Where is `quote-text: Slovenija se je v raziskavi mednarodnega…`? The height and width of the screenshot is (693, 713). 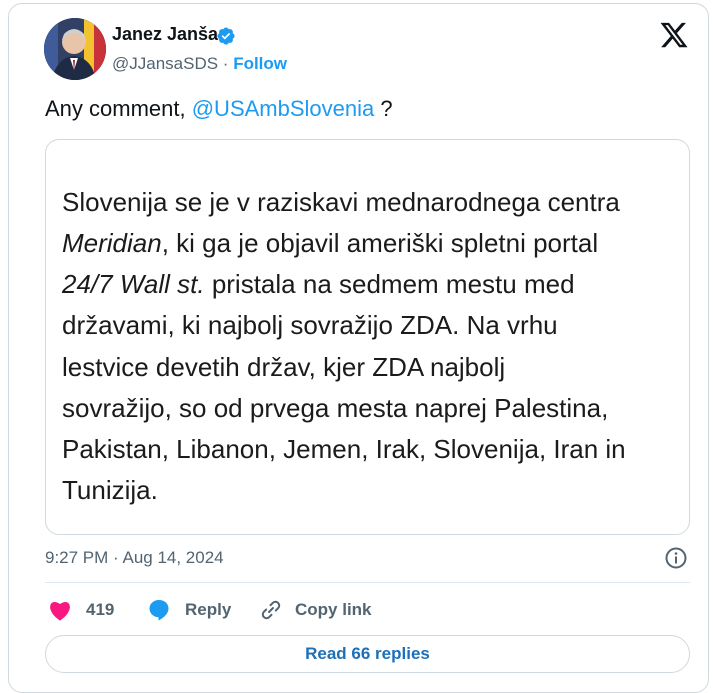
quote-text: Slovenija se je v raziskavi mednarodnega… is located at coordinates (341, 202).